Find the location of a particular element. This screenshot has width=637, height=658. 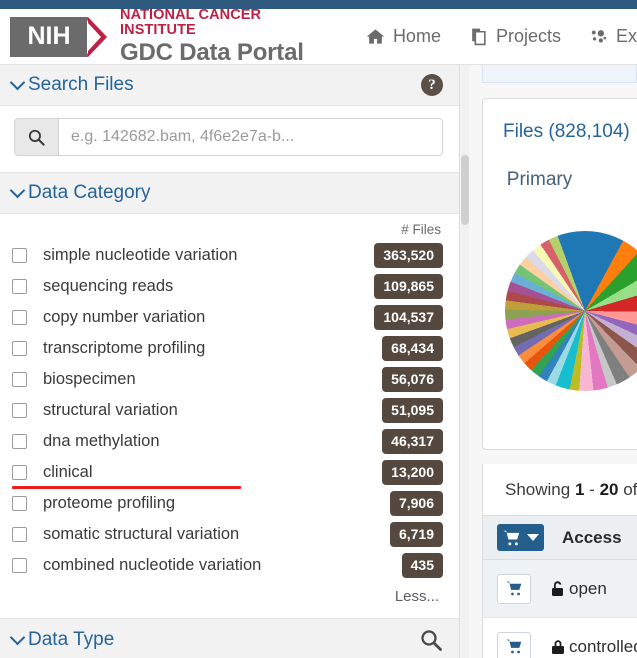

files-chart-card: Files (828,104) Primary is located at coordinates (559, 274).